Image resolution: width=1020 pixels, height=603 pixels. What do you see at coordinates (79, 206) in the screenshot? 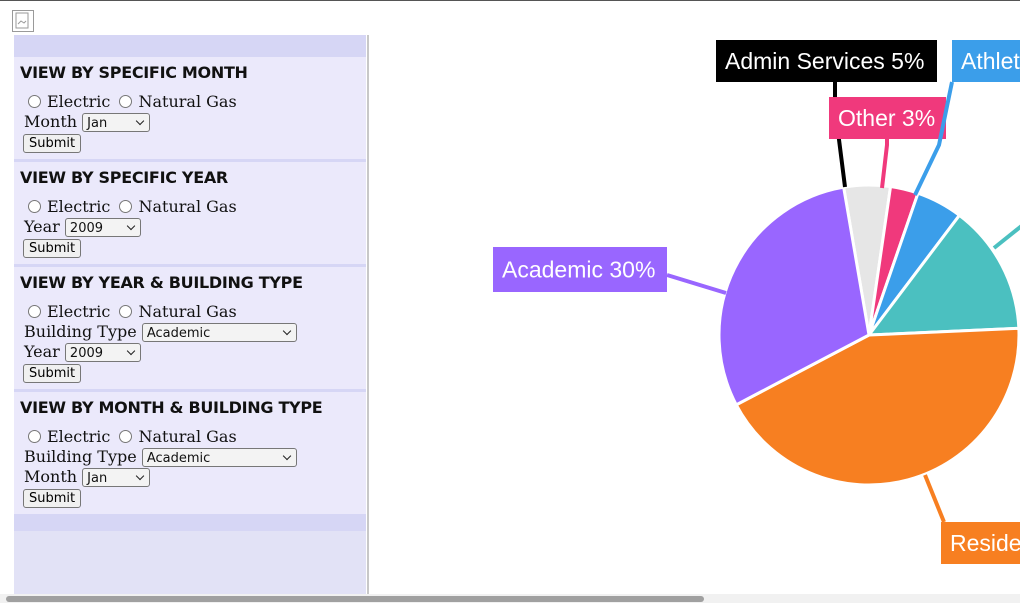
I see `year-electric-label: Electric` at bounding box center [79, 206].